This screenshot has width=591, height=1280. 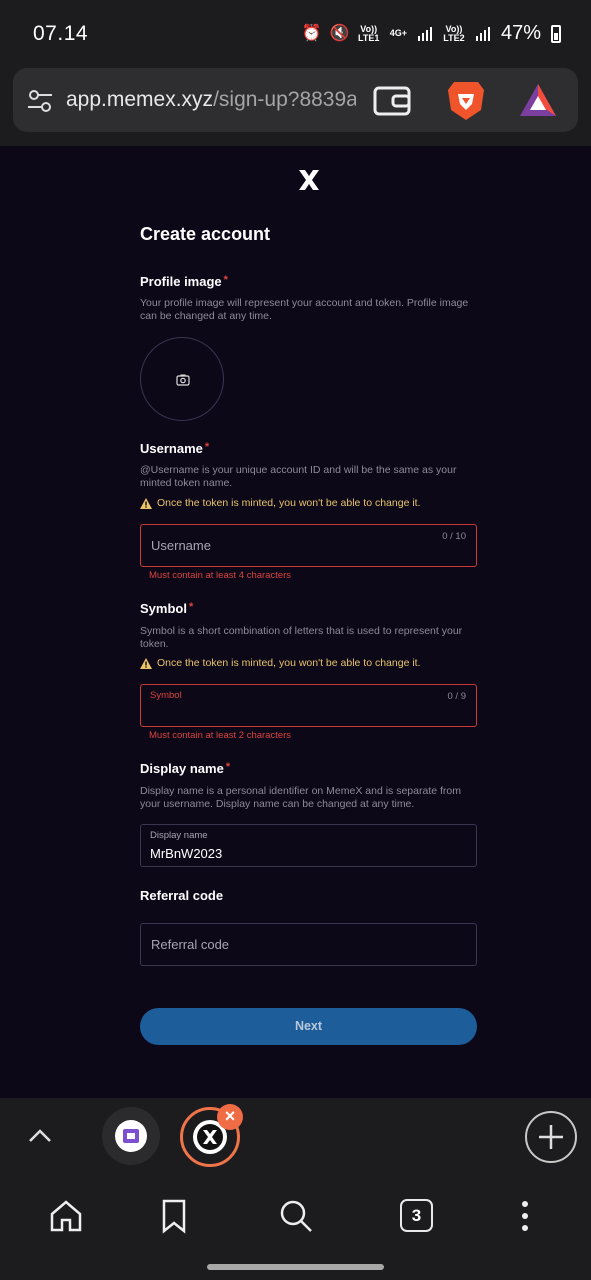 What do you see at coordinates (166, 695) in the screenshot?
I see `symbol-field-label: Symbol` at bounding box center [166, 695].